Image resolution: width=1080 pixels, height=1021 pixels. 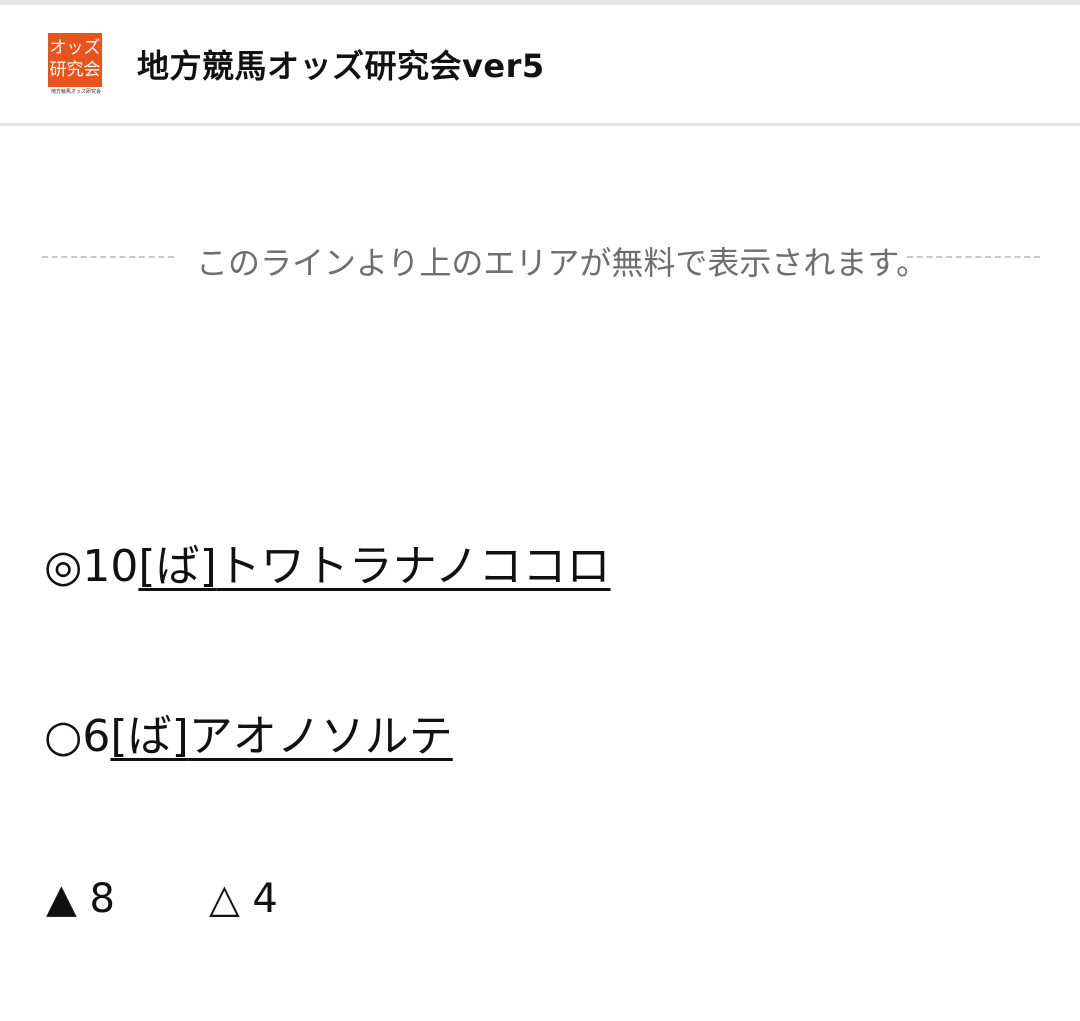 I want to click on free-area-divider: このラインより上のエリアが無料で表示されます。, so click(x=541, y=259).